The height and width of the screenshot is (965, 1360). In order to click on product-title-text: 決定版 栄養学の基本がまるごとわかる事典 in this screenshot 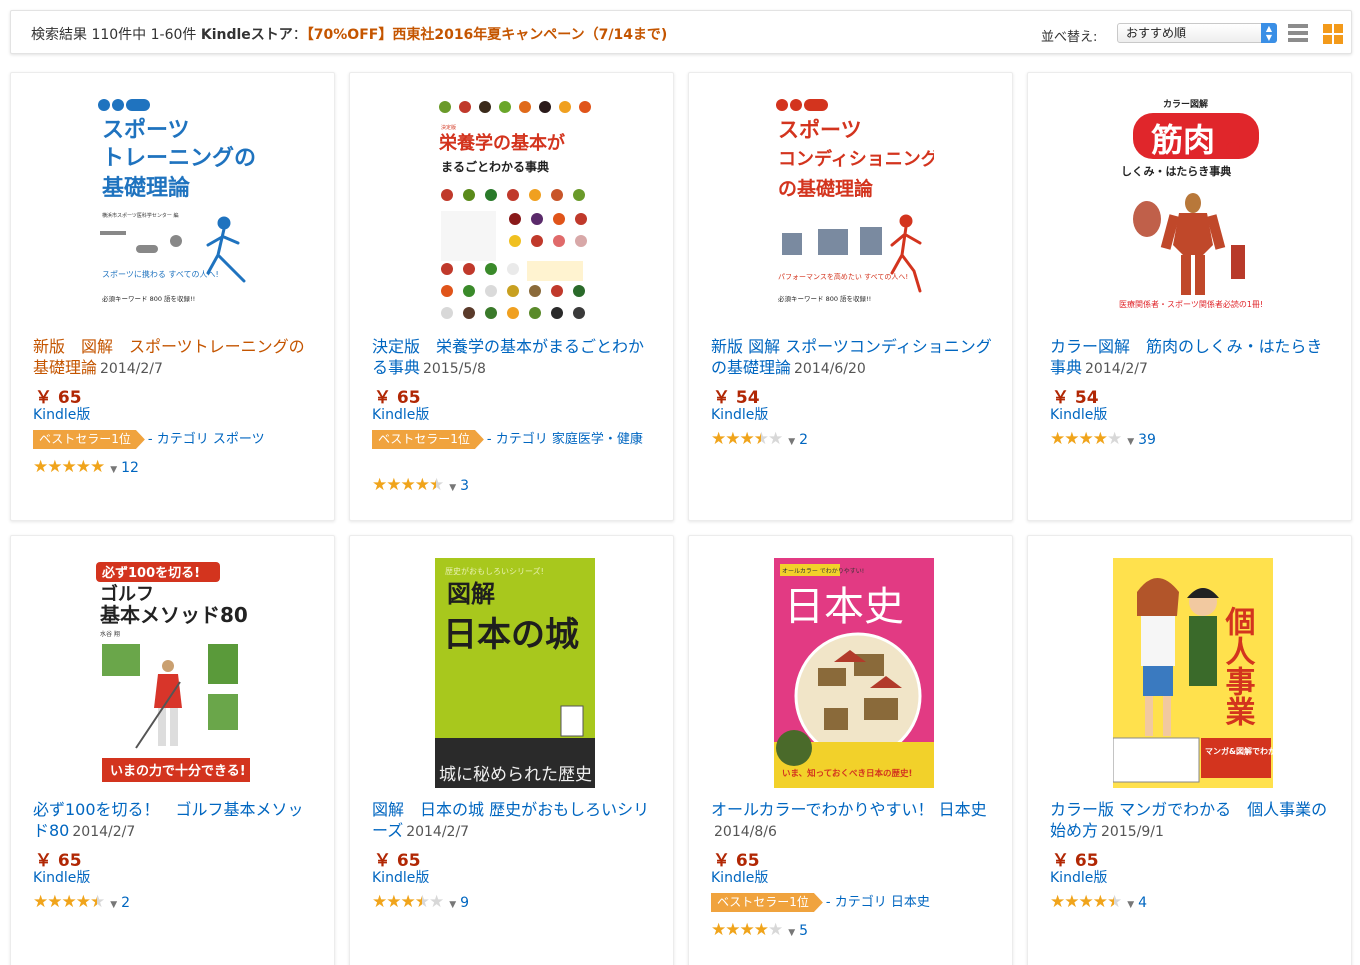, I will do `click(508, 357)`.